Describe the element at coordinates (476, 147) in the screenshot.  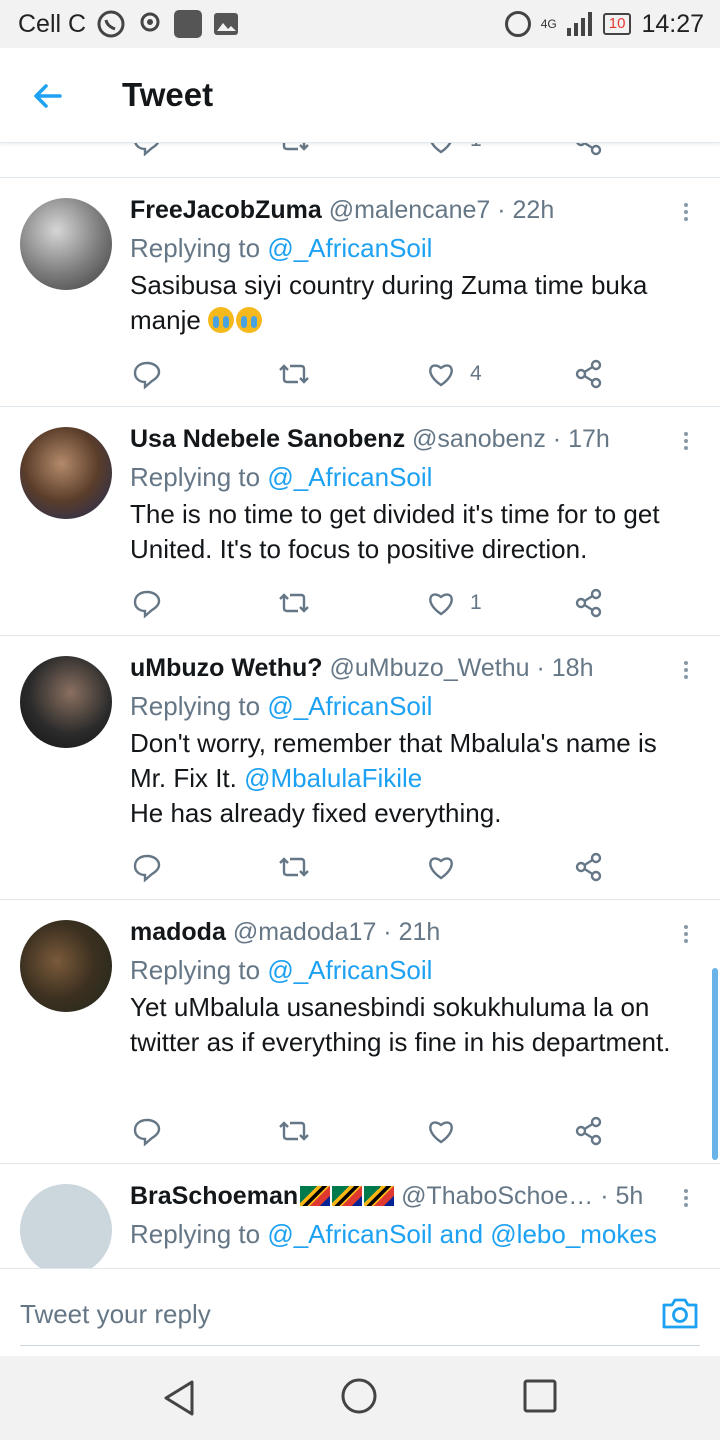
I see `like-count: 1` at that location.